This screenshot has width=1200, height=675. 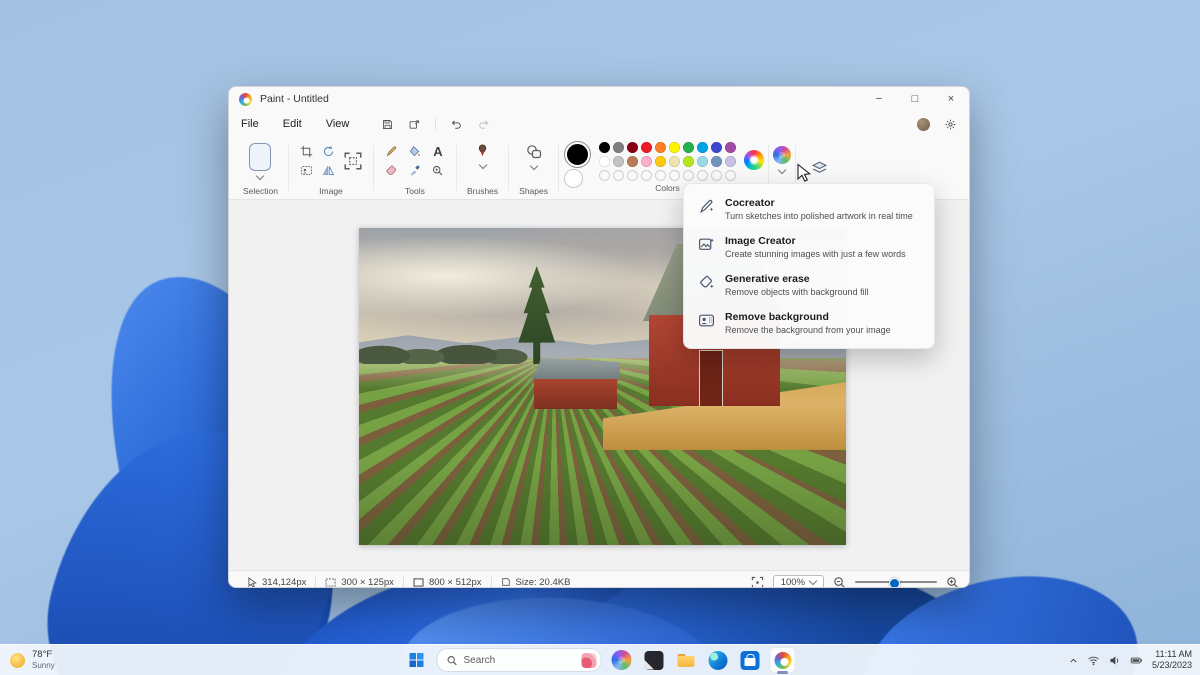 I want to click on menu-item-title: Image Creator, so click(x=760, y=241).